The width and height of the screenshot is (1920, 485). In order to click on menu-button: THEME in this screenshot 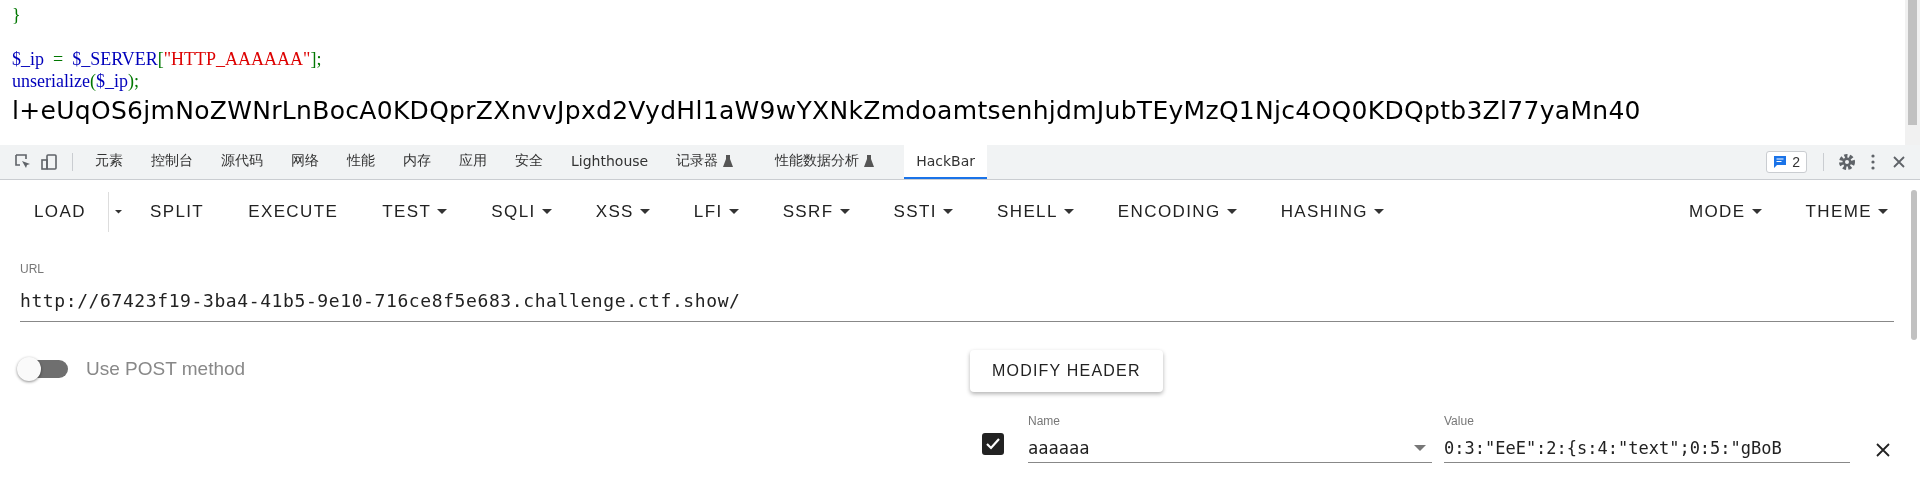, I will do `click(1846, 212)`.